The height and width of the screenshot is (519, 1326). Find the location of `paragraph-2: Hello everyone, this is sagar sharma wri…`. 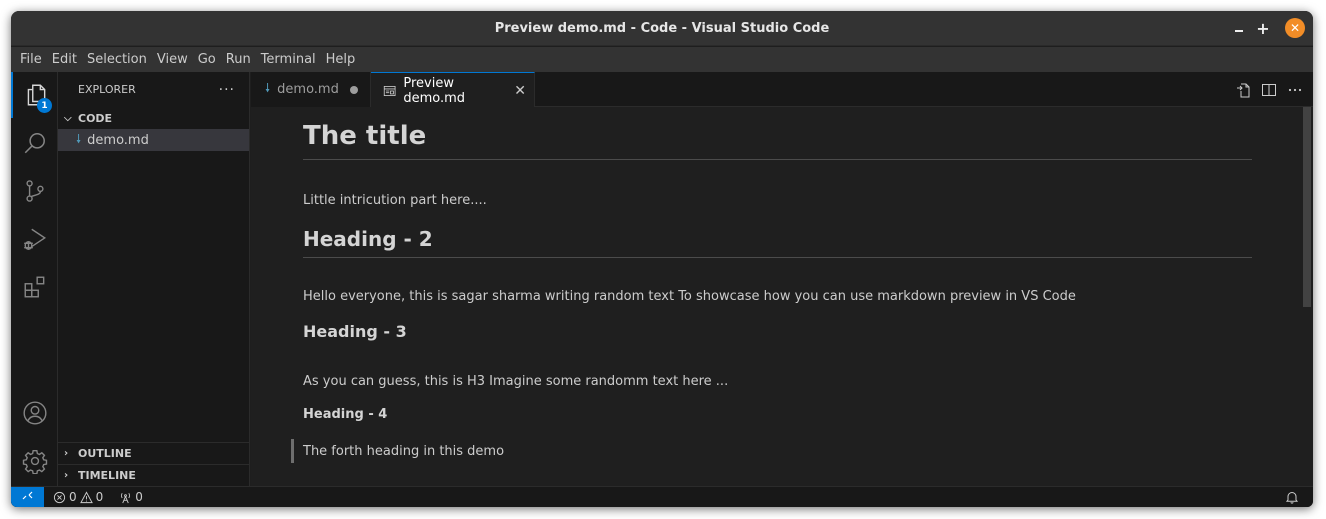

paragraph-2: Hello everyone, this is sagar sharma wri… is located at coordinates (689, 296).